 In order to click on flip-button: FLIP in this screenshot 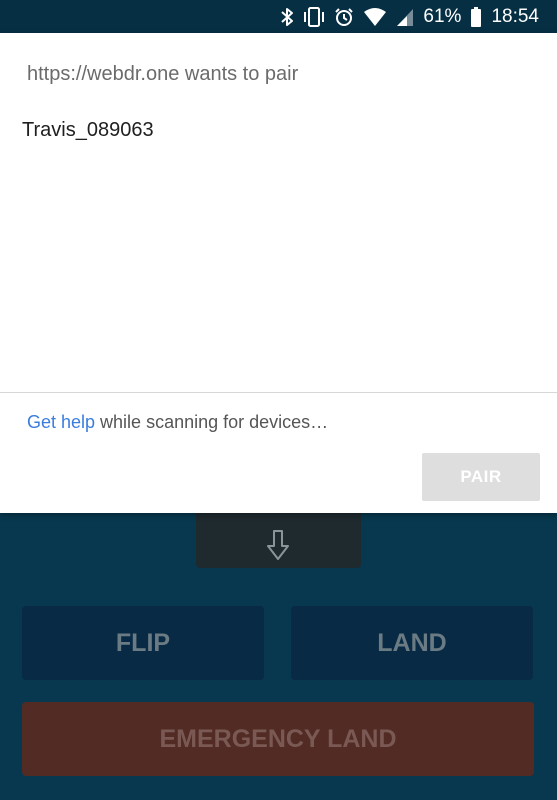, I will do `click(143, 643)`.